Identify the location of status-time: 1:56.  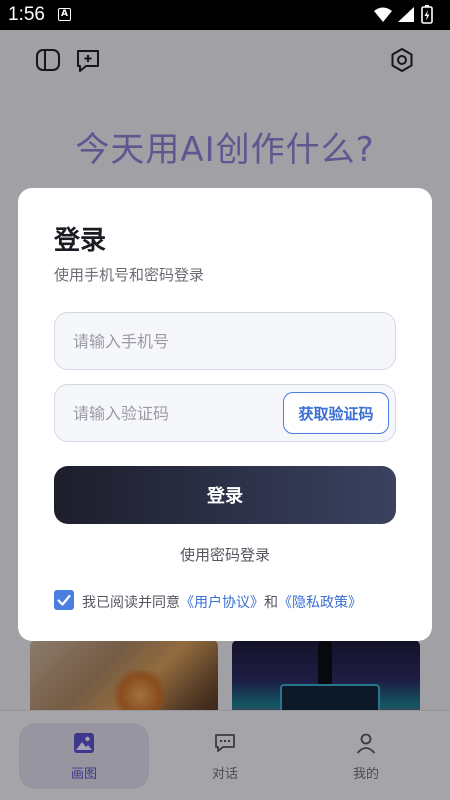
(26, 14).